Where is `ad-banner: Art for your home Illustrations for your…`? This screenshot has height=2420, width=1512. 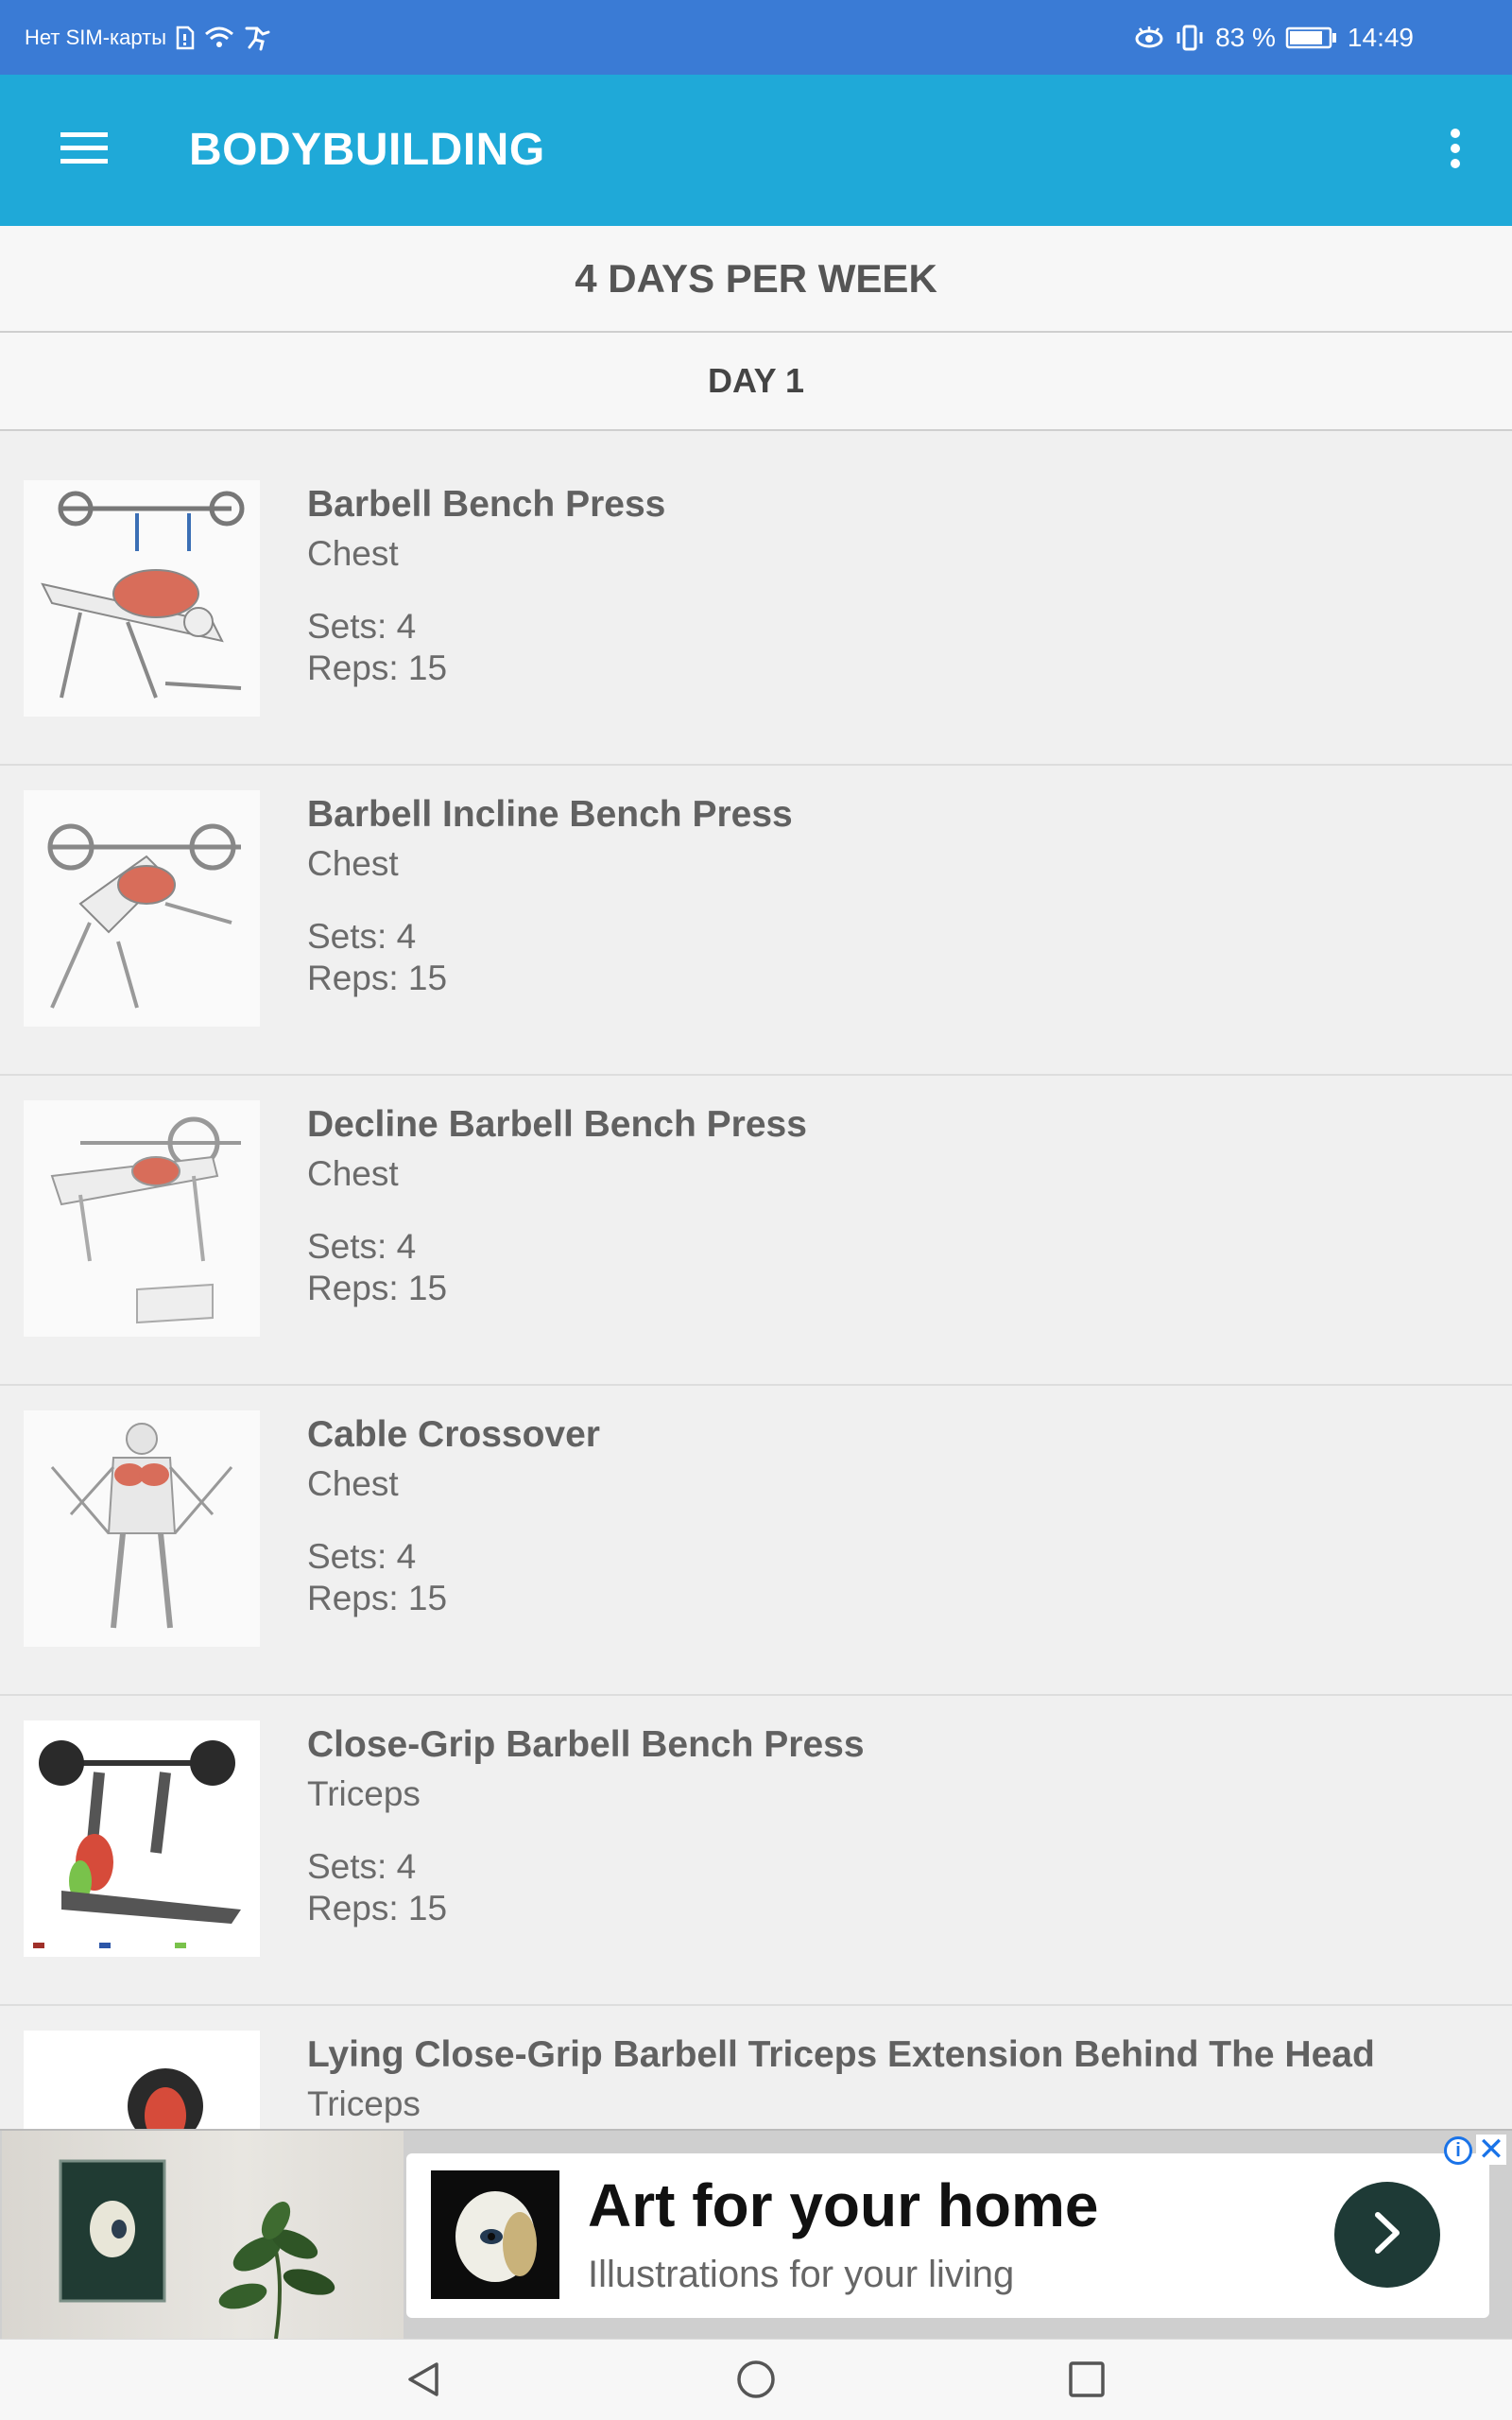 ad-banner: Art for your home Illustrations for your… is located at coordinates (756, 2234).